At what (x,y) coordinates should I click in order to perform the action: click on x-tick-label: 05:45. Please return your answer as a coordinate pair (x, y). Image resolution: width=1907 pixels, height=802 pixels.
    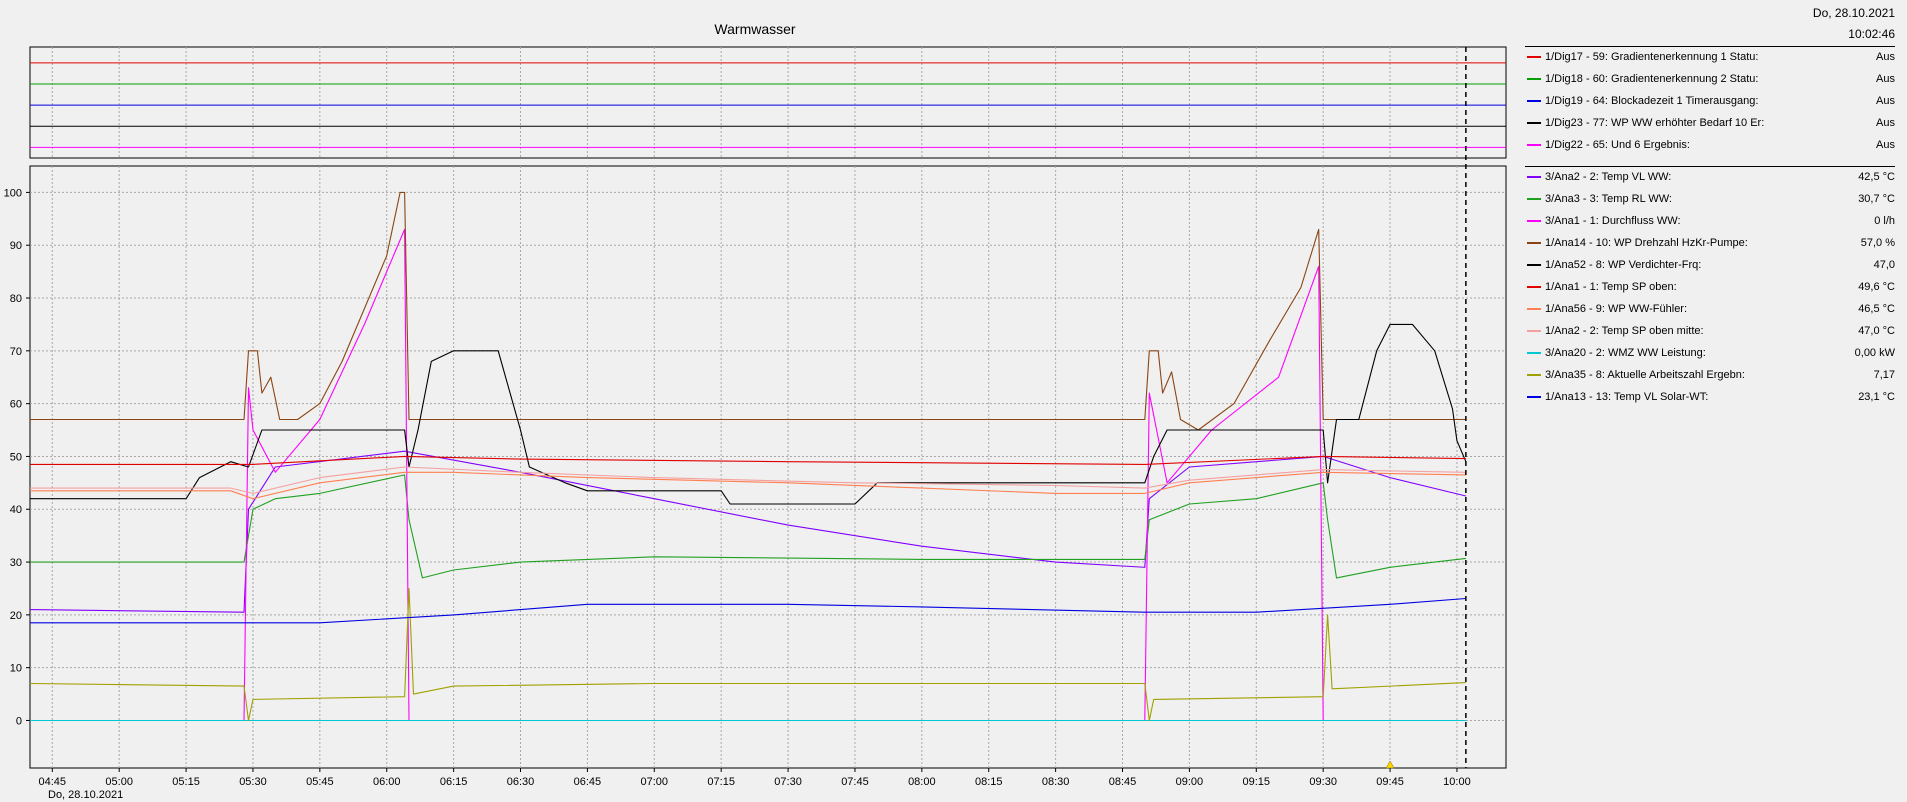
    Looking at the image, I should click on (320, 782).